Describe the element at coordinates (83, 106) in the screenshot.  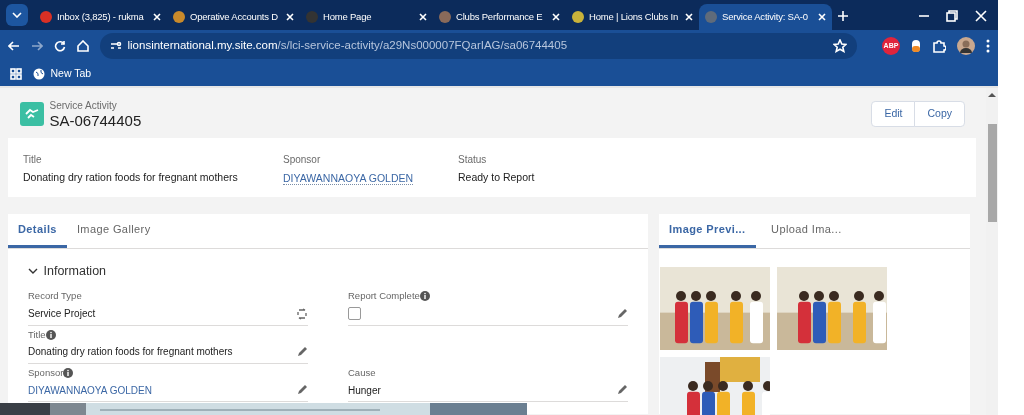
I see `record-type-label: Service Activity` at that location.